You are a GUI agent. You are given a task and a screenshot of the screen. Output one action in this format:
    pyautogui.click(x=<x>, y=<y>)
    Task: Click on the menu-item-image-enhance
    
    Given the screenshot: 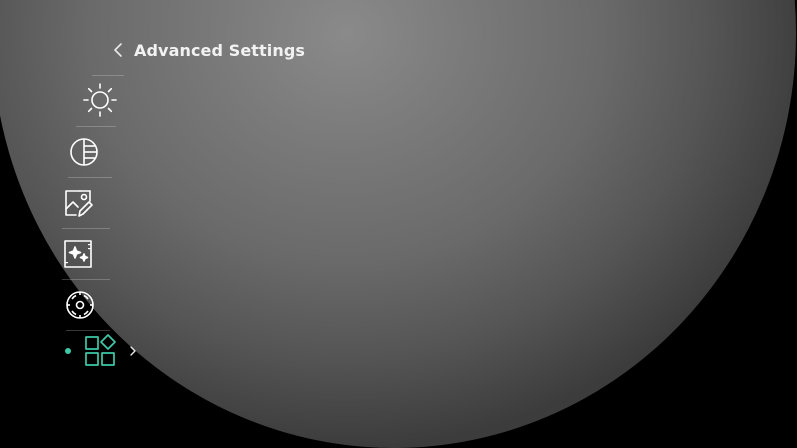 What is the action you would take?
    pyautogui.click(x=96, y=257)
    